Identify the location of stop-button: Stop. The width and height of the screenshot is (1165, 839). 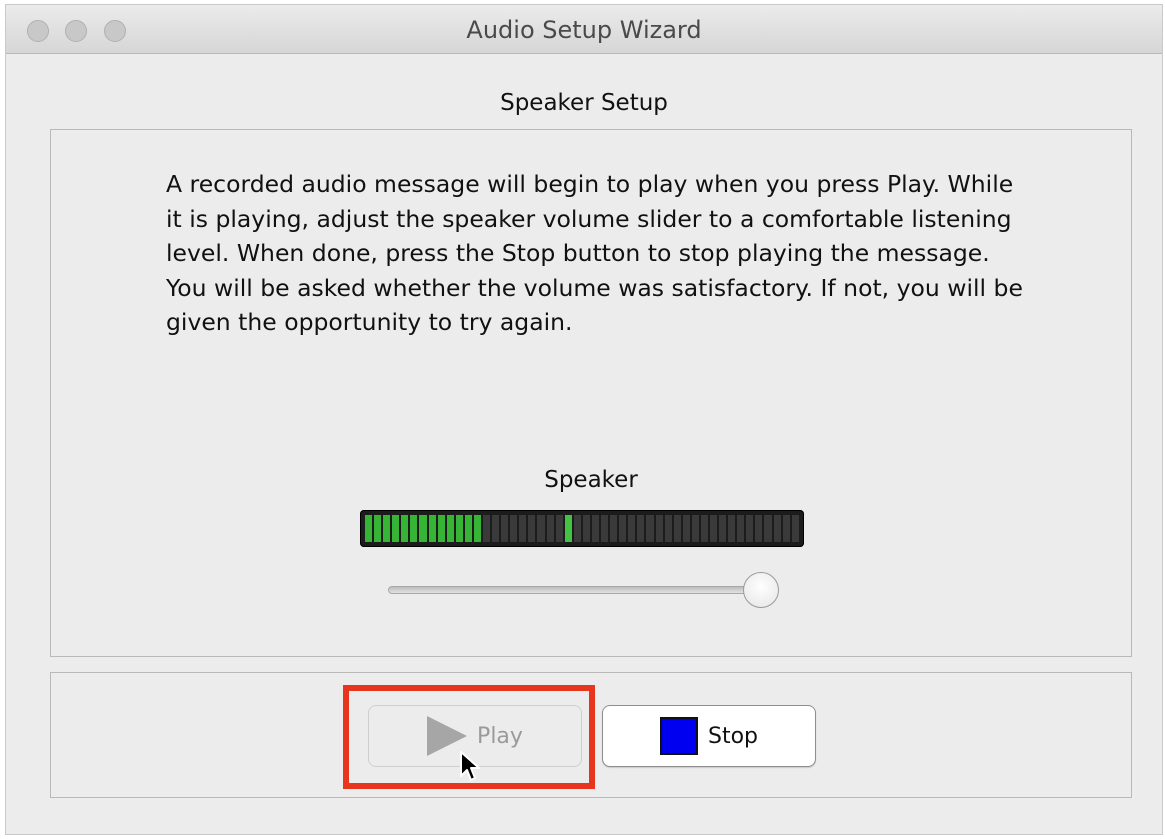
(709, 736).